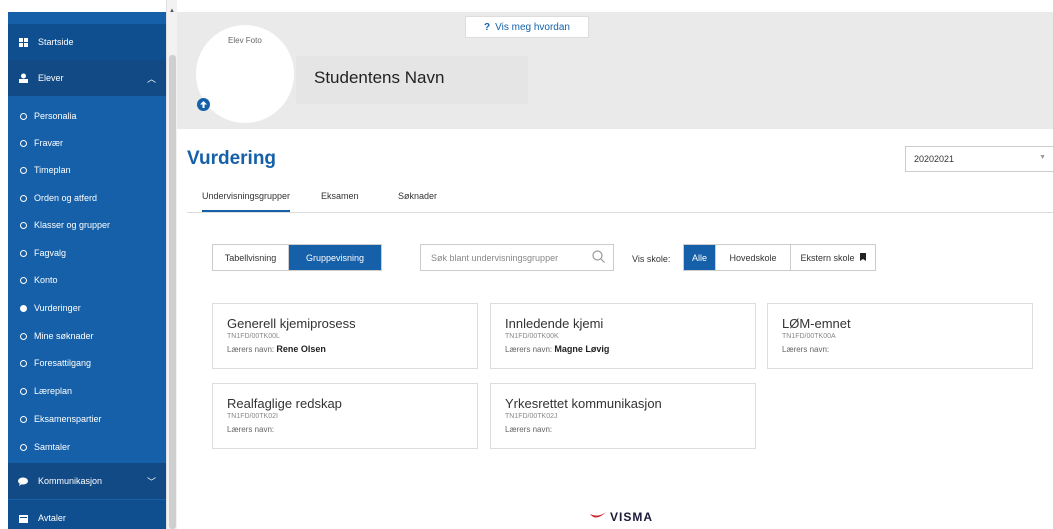  What do you see at coordinates (87, 447) in the screenshot?
I see `sidebar-item-samtaler: Samtaler` at bounding box center [87, 447].